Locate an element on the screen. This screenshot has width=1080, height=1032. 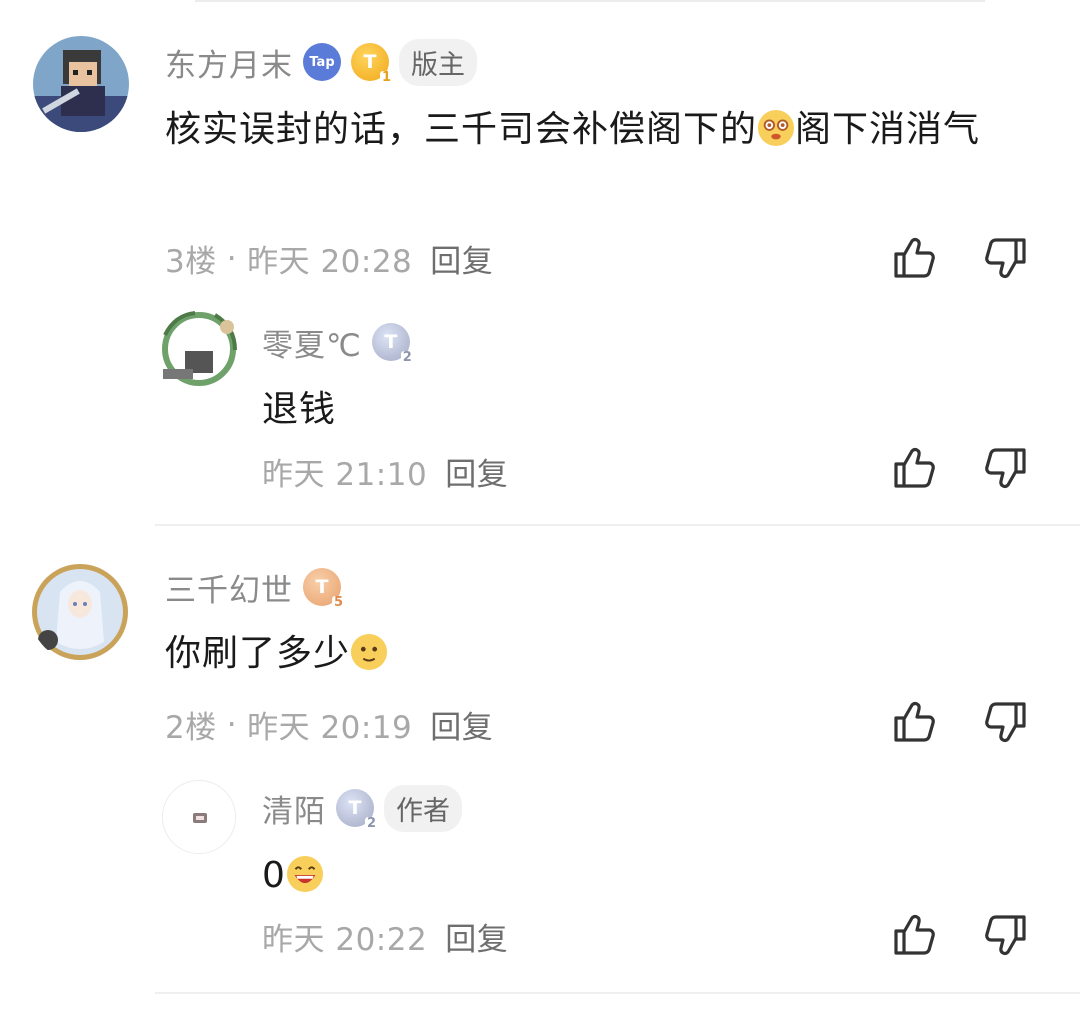
floor-number: 2楼 is located at coordinates (191, 728).